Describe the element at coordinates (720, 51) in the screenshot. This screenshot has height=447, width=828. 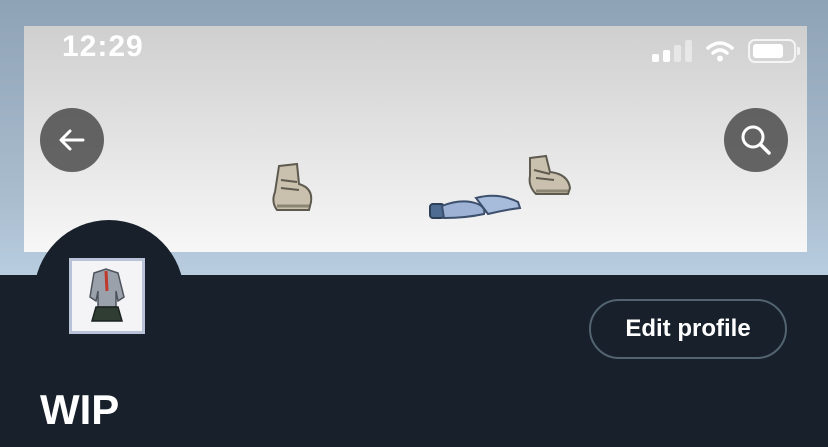
I see `wifi-icon` at that location.